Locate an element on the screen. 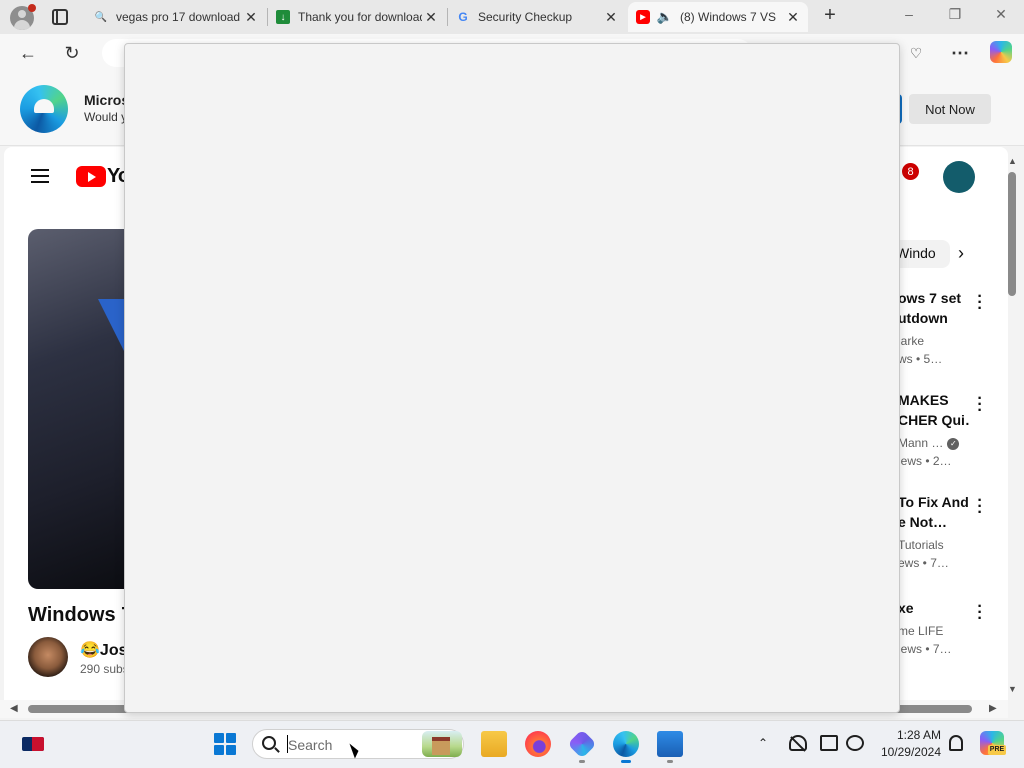  notification-bell-icon is located at coordinates (956, 743).